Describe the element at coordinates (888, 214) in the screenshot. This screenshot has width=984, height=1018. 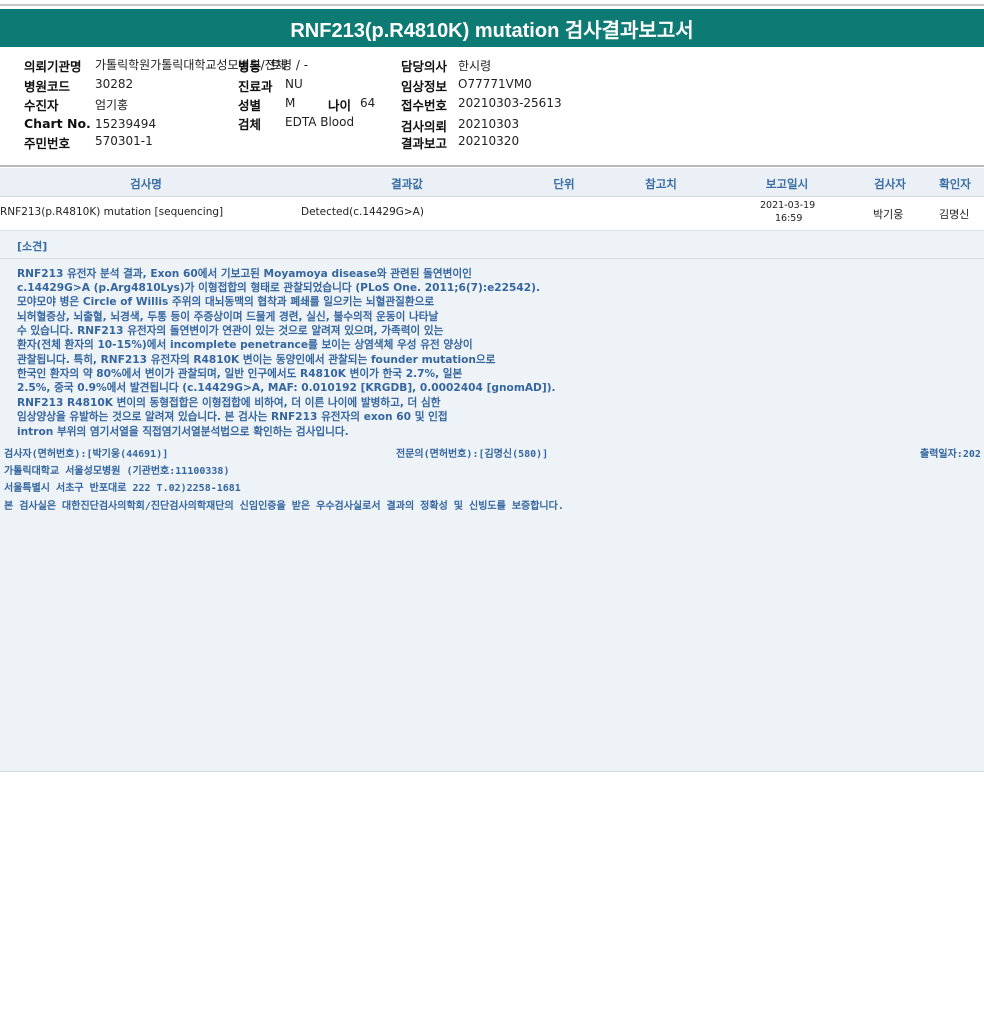
I see `cell-tester: 박기웅` at that location.